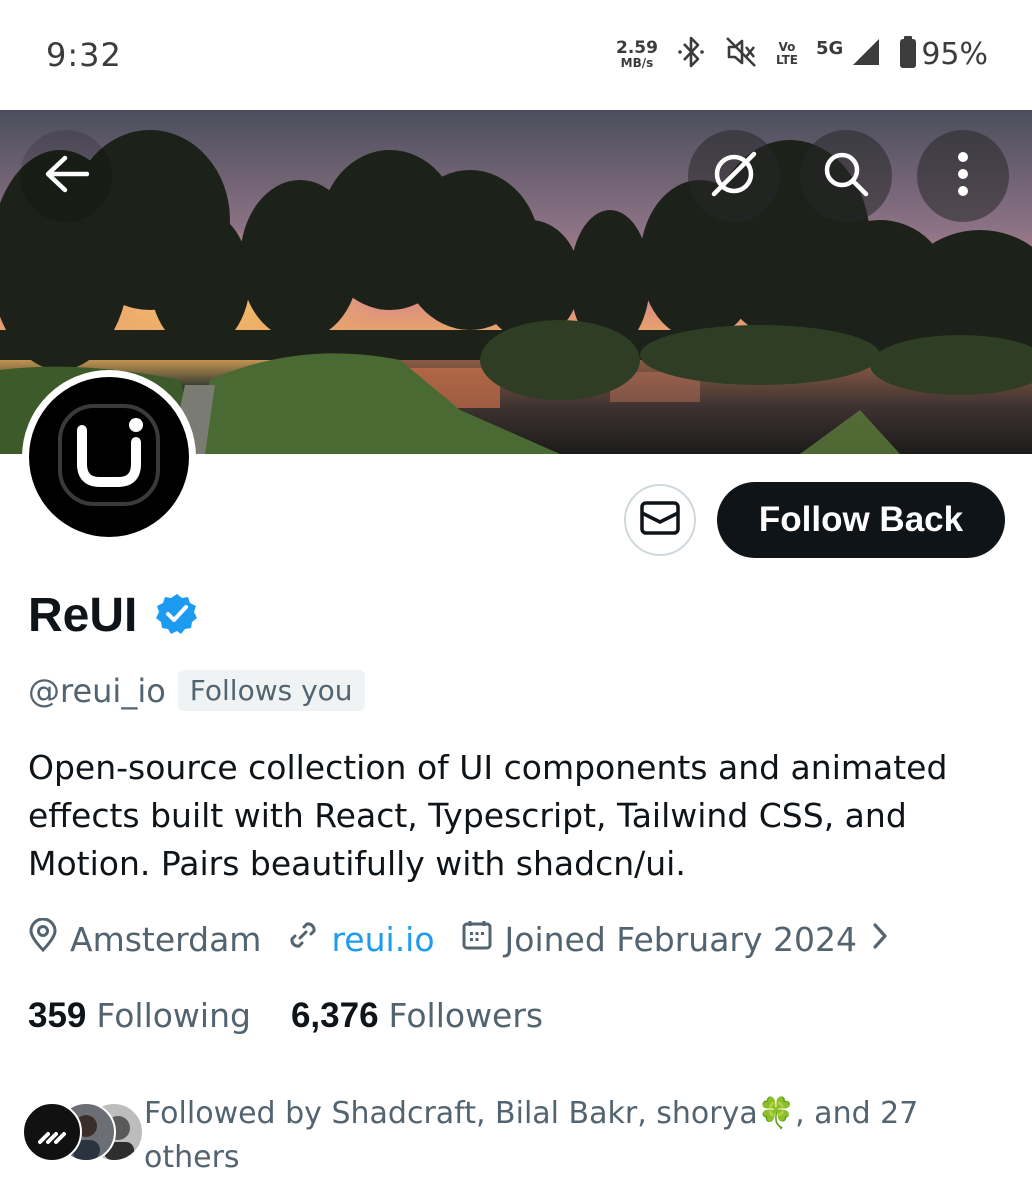 Image resolution: width=1032 pixels, height=1200 pixels. What do you see at coordinates (861, 520) in the screenshot?
I see `follow-back-button: Follow Back` at bounding box center [861, 520].